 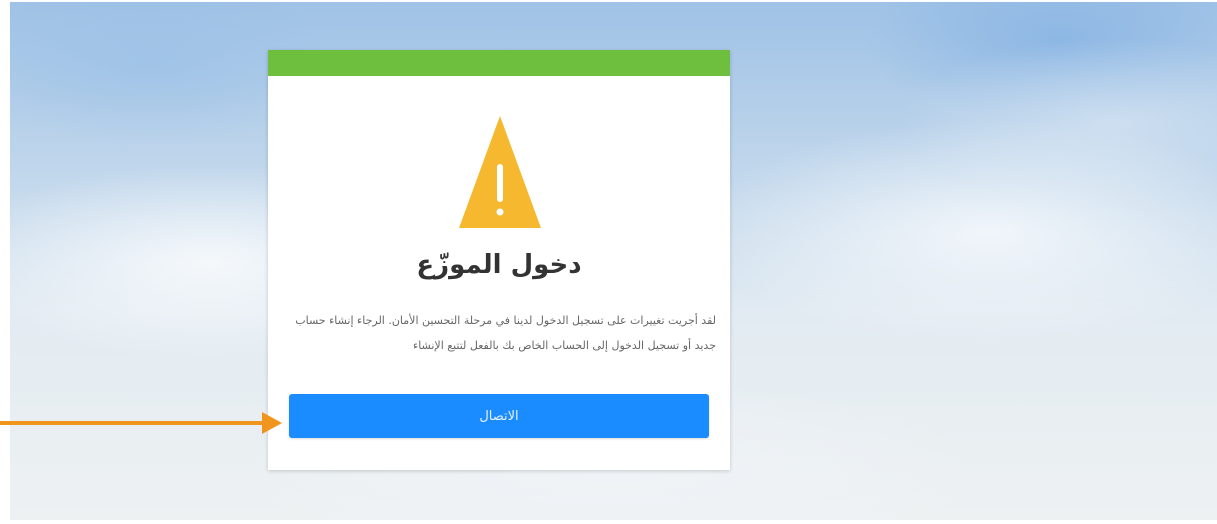 What do you see at coordinates (141, 423) in the screenshot?
I see `arrow-right-icon` at bounding box center [141, 423].